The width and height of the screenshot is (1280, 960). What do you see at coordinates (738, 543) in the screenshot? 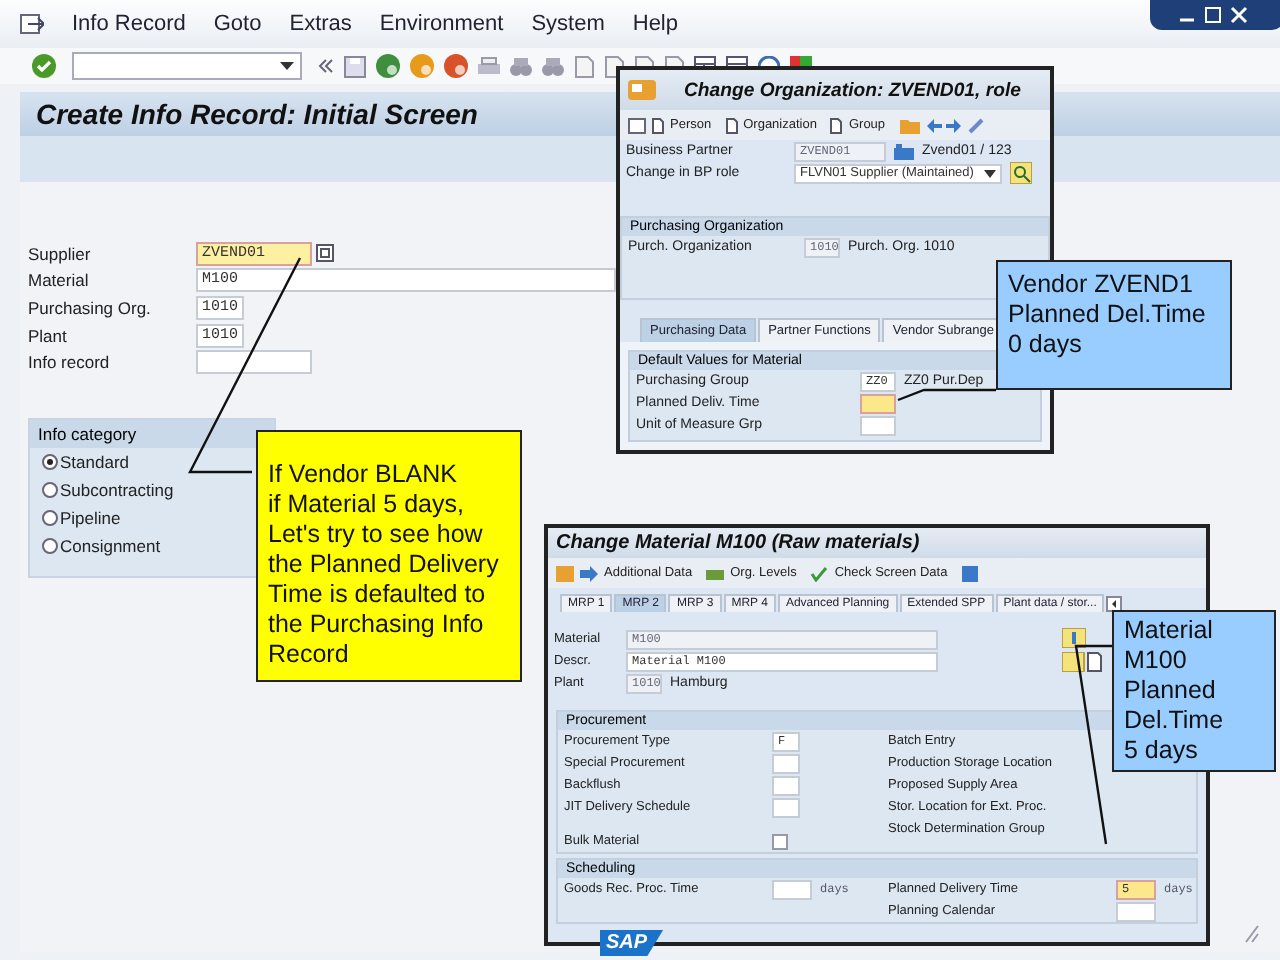
I see `window-title: Change Material M100 (Raw materials)` at bounding box center [738, 543].